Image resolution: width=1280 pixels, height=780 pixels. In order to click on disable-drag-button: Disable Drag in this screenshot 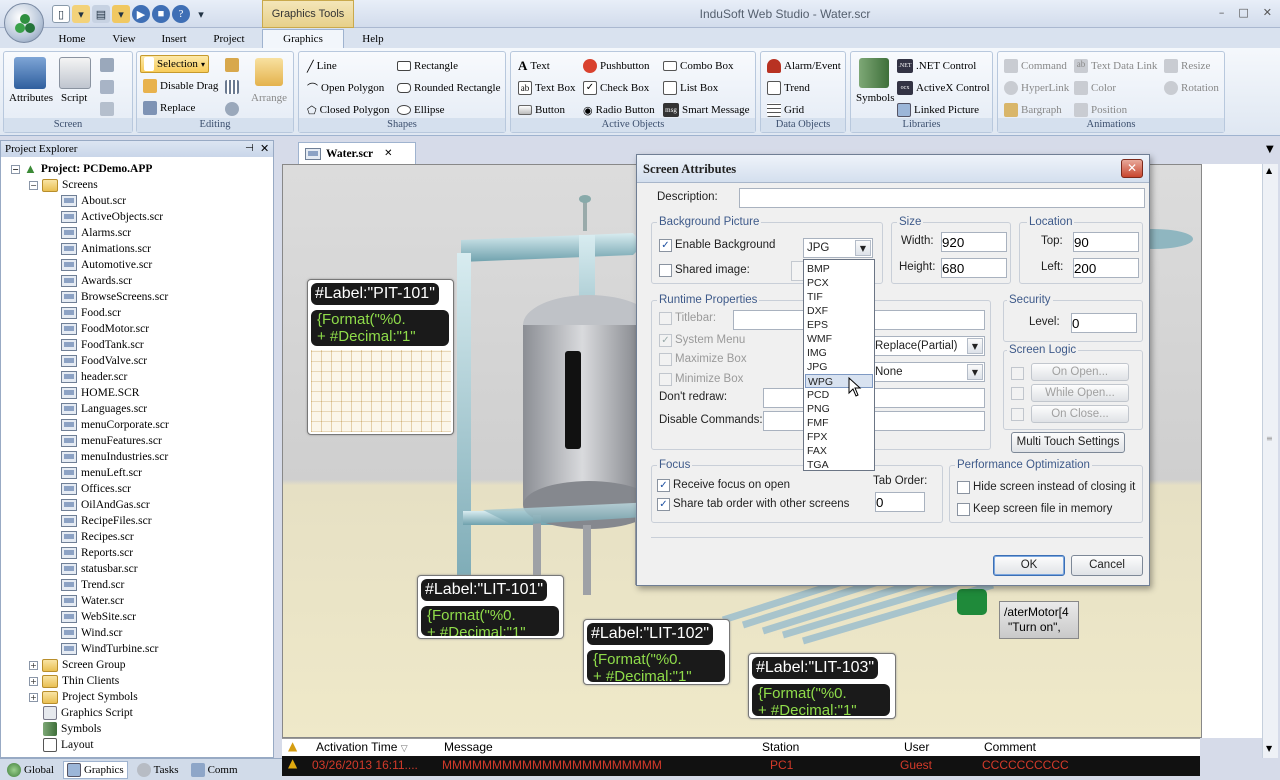, I will do `click(180, 86)`.